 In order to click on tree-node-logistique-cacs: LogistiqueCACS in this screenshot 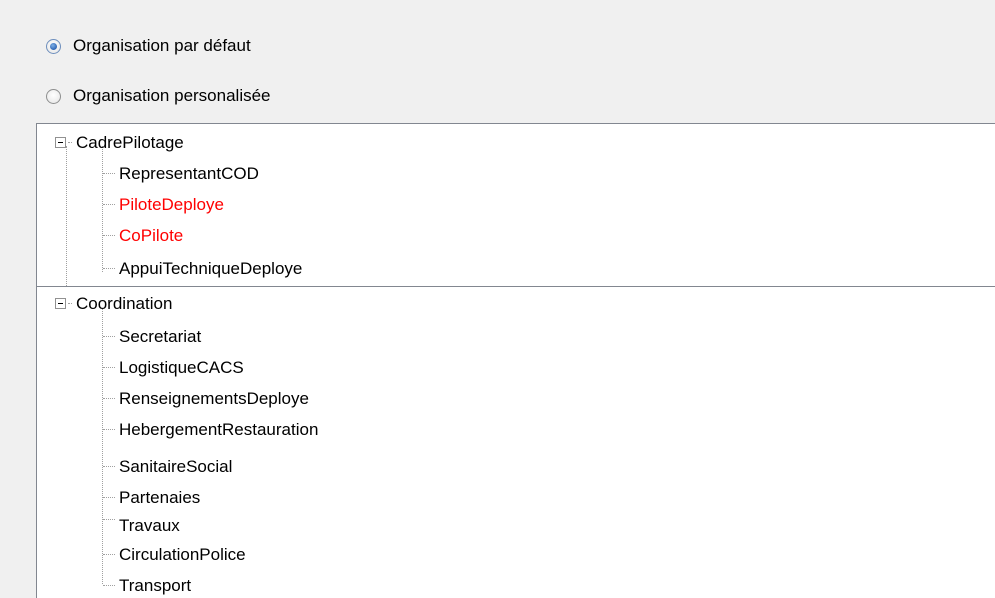, I will do `click(173, 367)`.